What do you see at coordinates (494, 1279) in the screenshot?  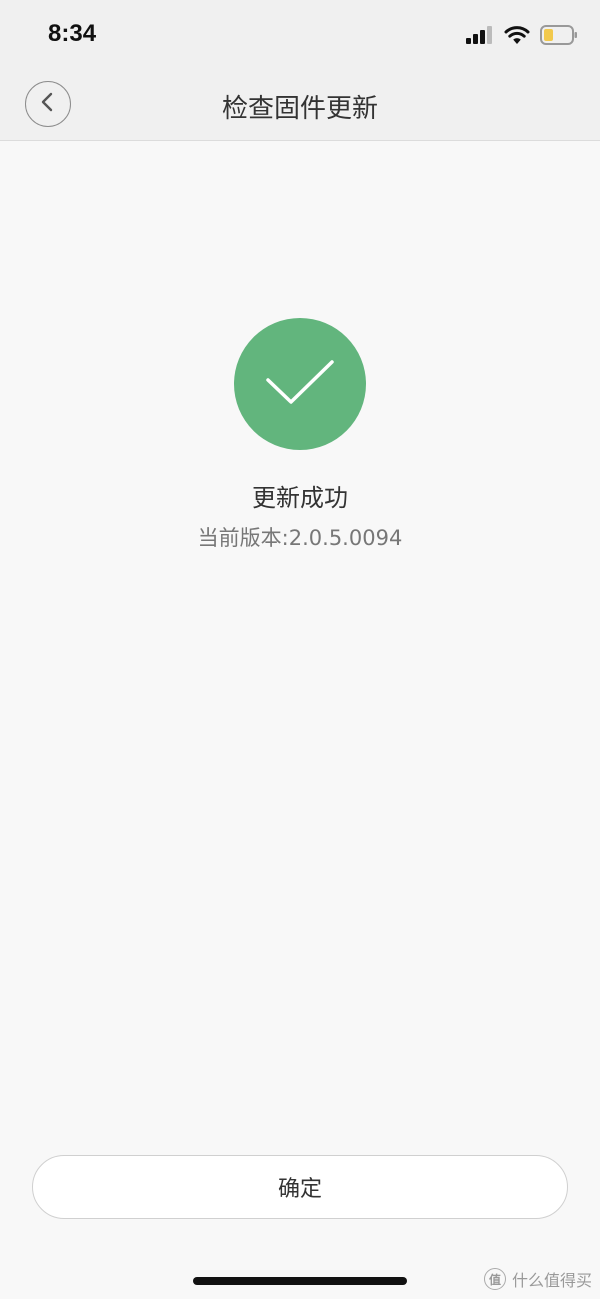 I see `watermark-logo: 值` at bounding box center [494, 1279].